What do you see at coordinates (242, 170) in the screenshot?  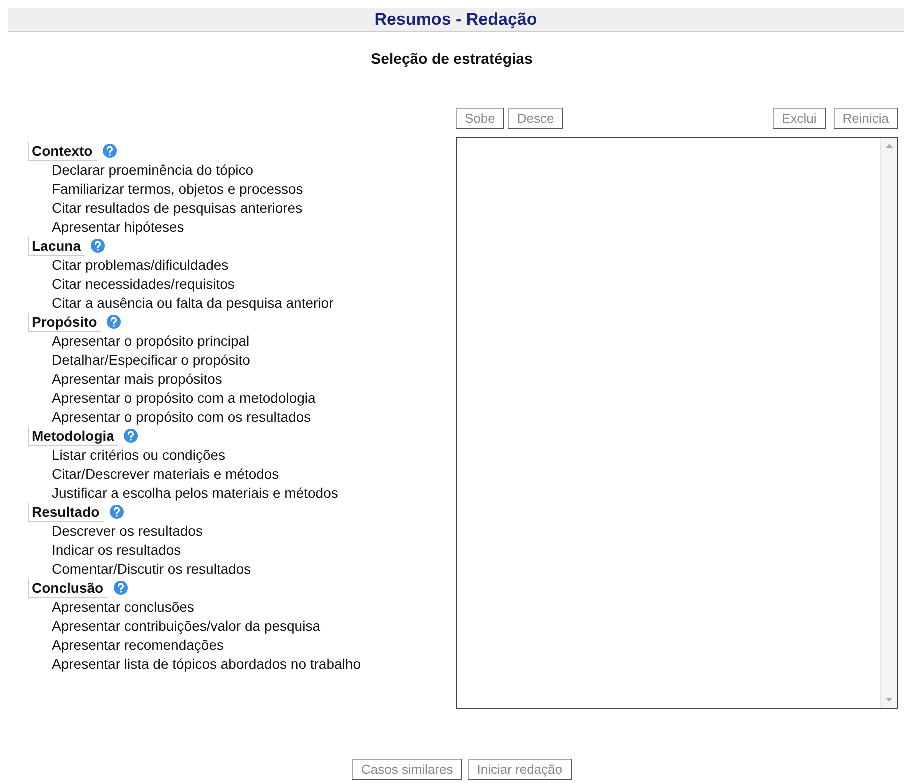 I see `strategy-item: Declarar proeminência do tópico` at bounding box center [242, 170].